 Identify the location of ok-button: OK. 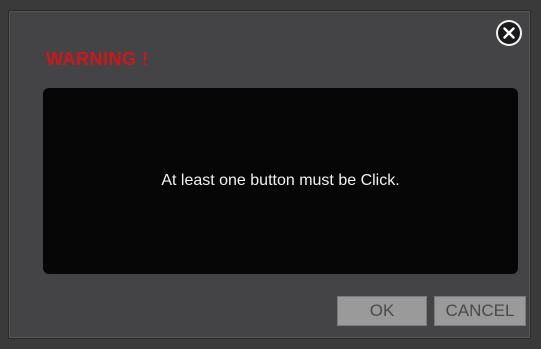
(382, 311).